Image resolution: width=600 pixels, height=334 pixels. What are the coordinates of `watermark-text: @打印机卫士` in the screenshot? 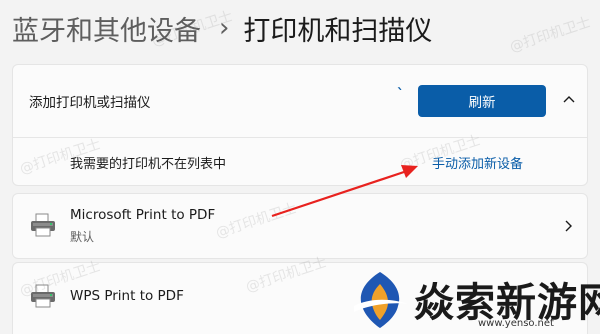 It's located at (550, 35).